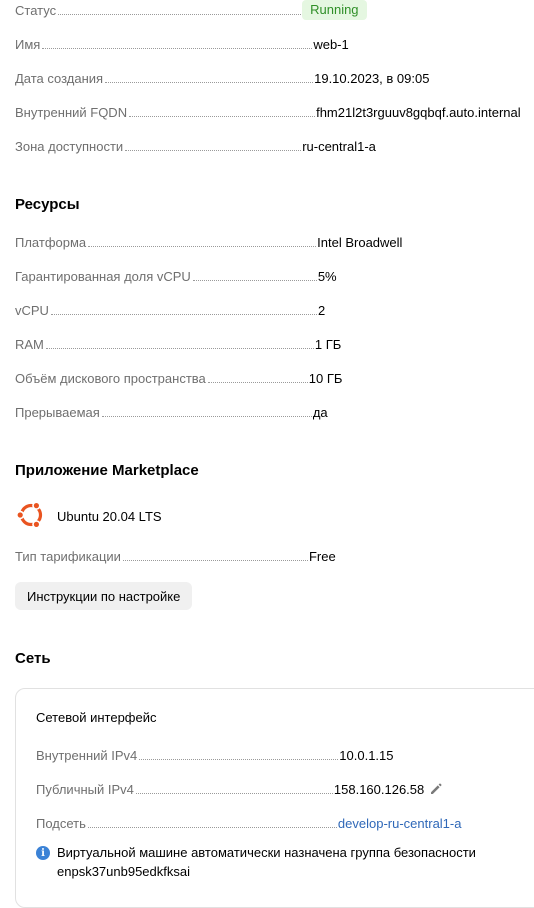 This screenshot has height=908, width=534. I want to click on platform-value: Intel Broadwell, so click(360, 242).